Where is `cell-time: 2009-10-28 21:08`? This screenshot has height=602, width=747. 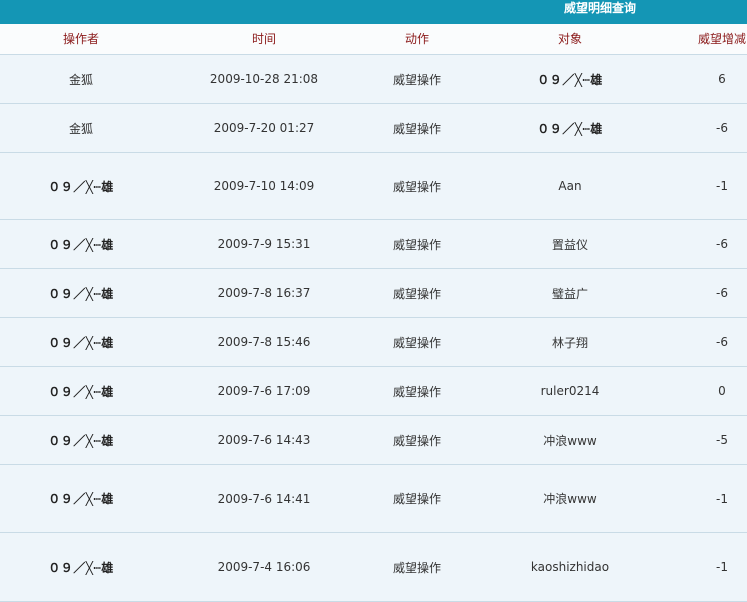
cell-time: 2009-10-28 21:08 is located at coordinates (264, 79).